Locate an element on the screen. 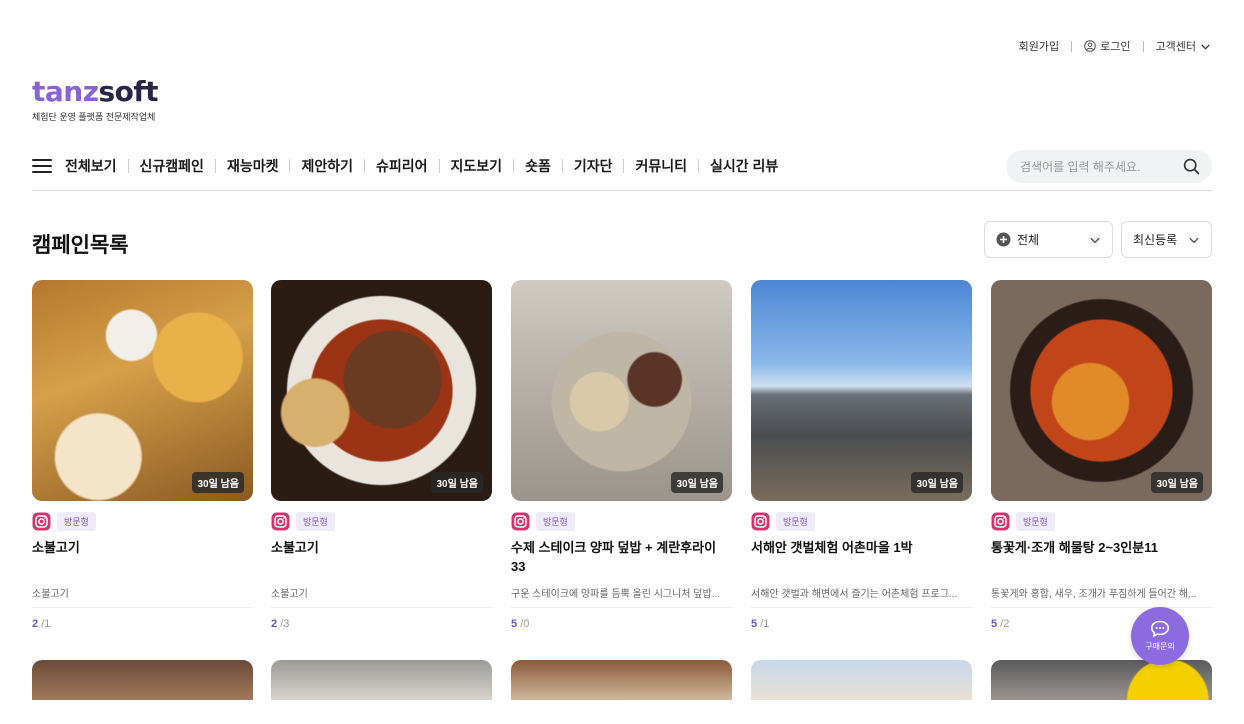 Image resolution: width=1244 pixels, height=724 pixels. logo-part-tanz: tanz is located at coordinates (65, 91).